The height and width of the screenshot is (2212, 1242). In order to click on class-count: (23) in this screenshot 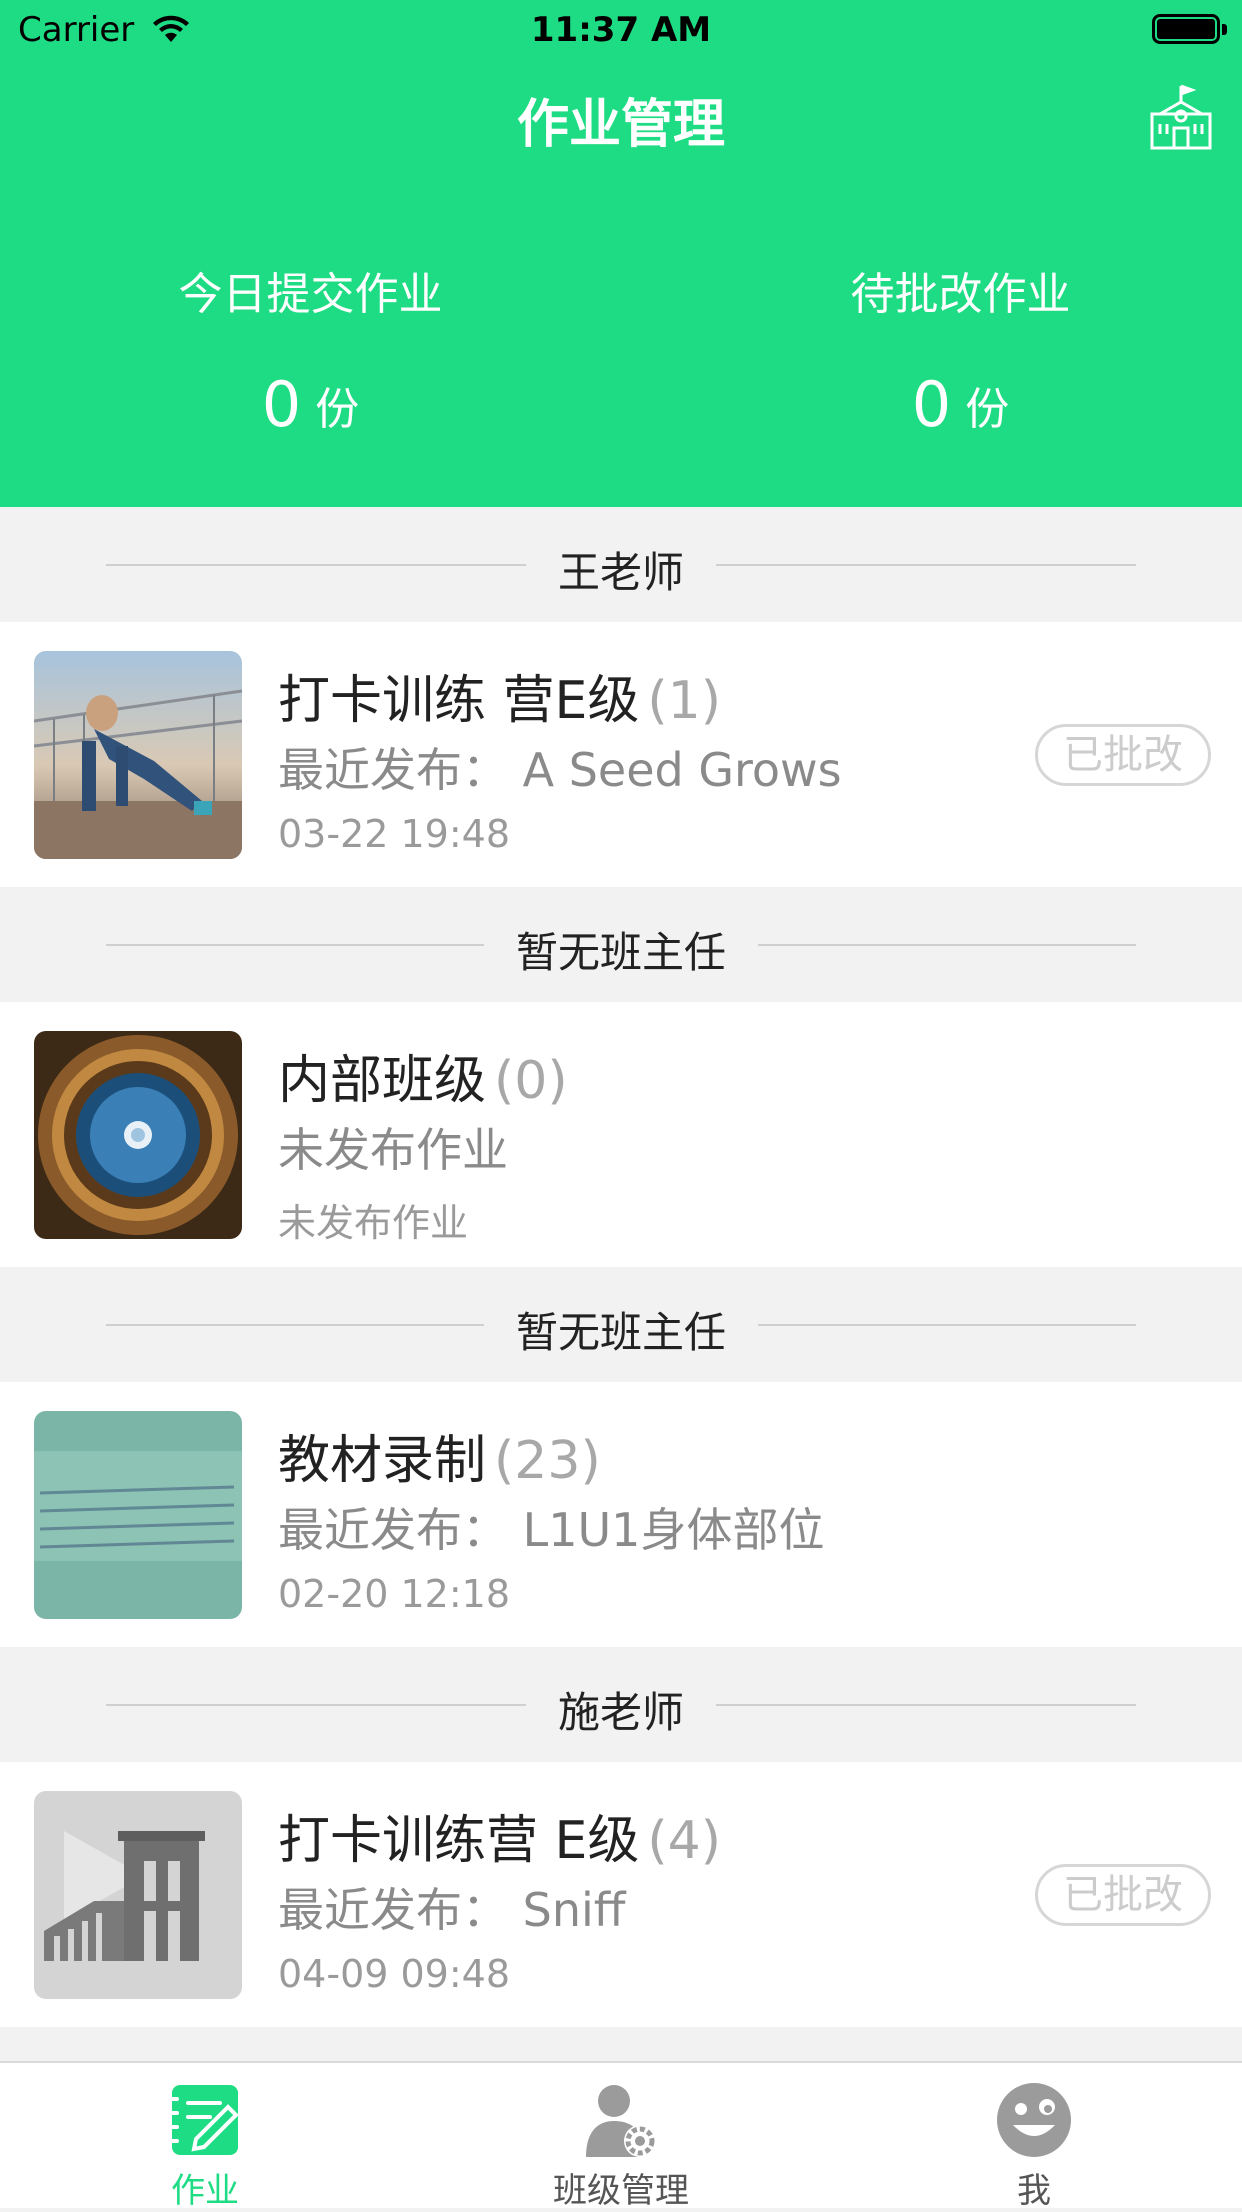, I will do `click(547, 1461)`.